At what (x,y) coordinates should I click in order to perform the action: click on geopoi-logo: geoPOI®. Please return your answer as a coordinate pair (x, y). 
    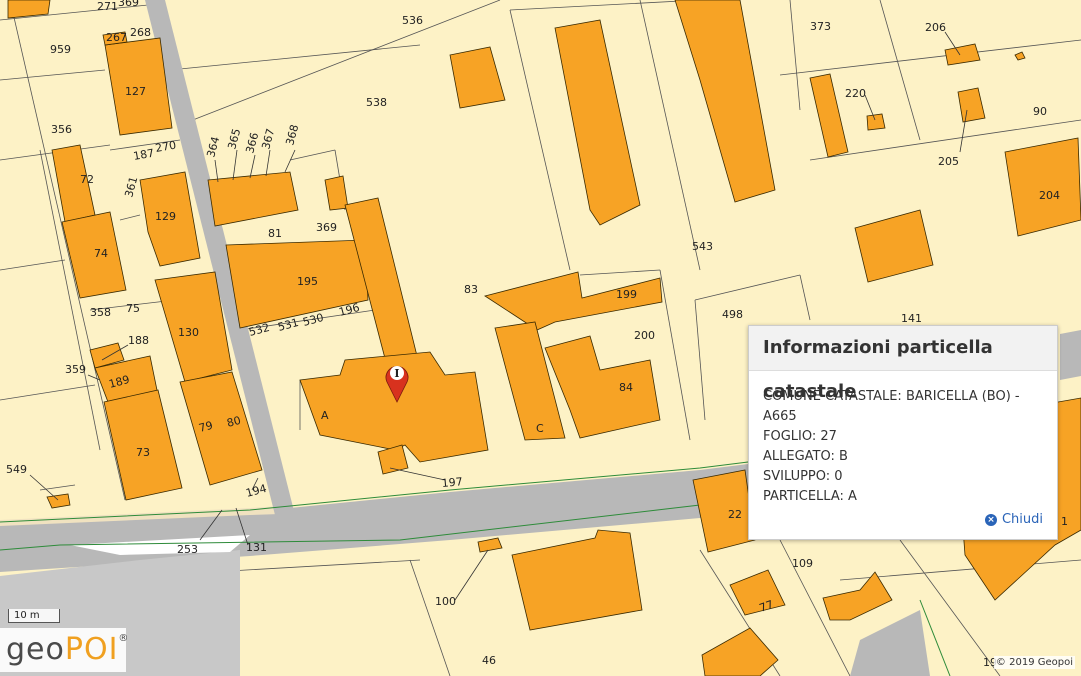
    Looking at the image, I should click on (65, 650).